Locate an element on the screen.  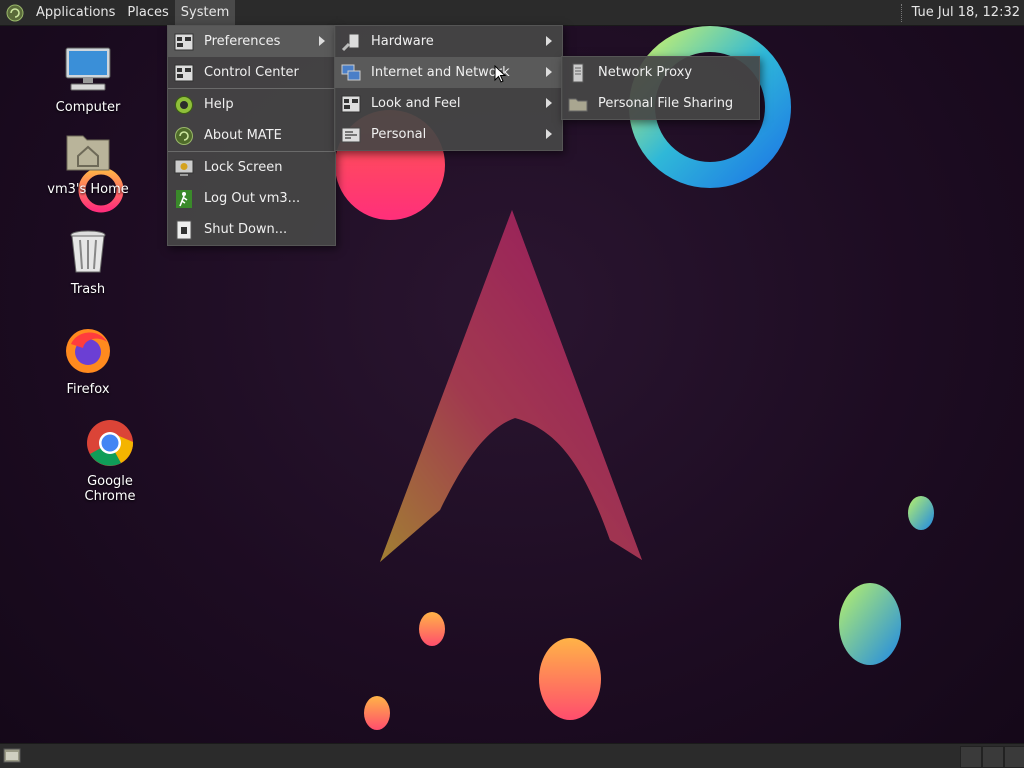
menu-item-control-center: Control Center is located at coordinates (251, 72).